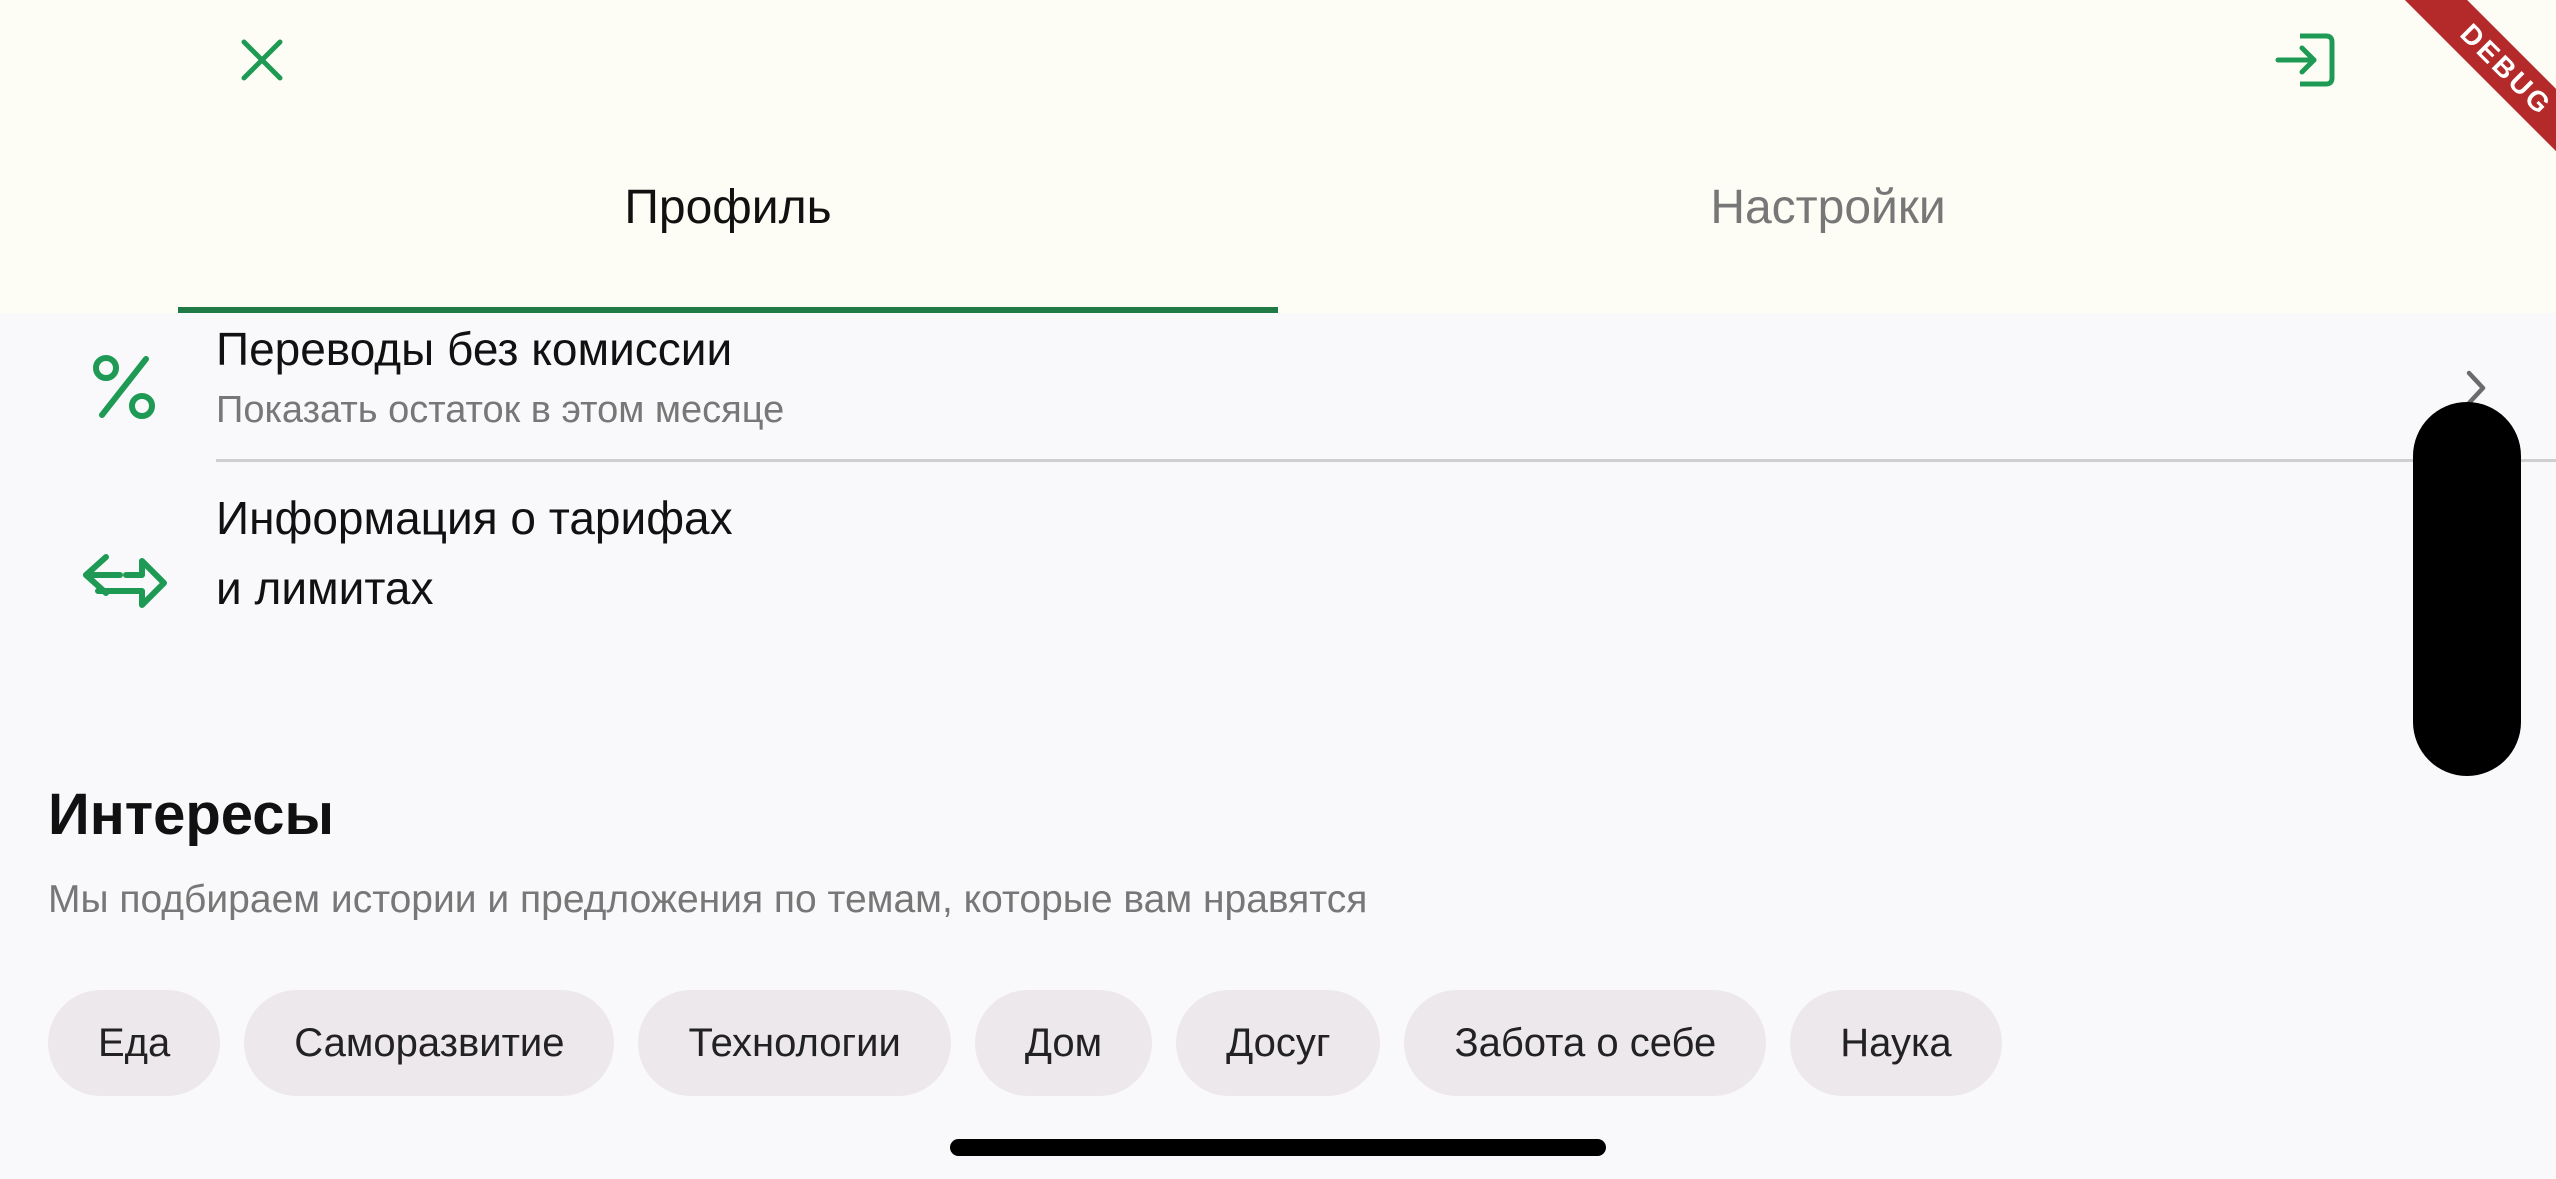 This screenshot has height=1179, width=2556. What do you see at coordinates (191, 814) in the screenshot?
I see `interests-heading: Интересы` at bounding box center [191, 814].